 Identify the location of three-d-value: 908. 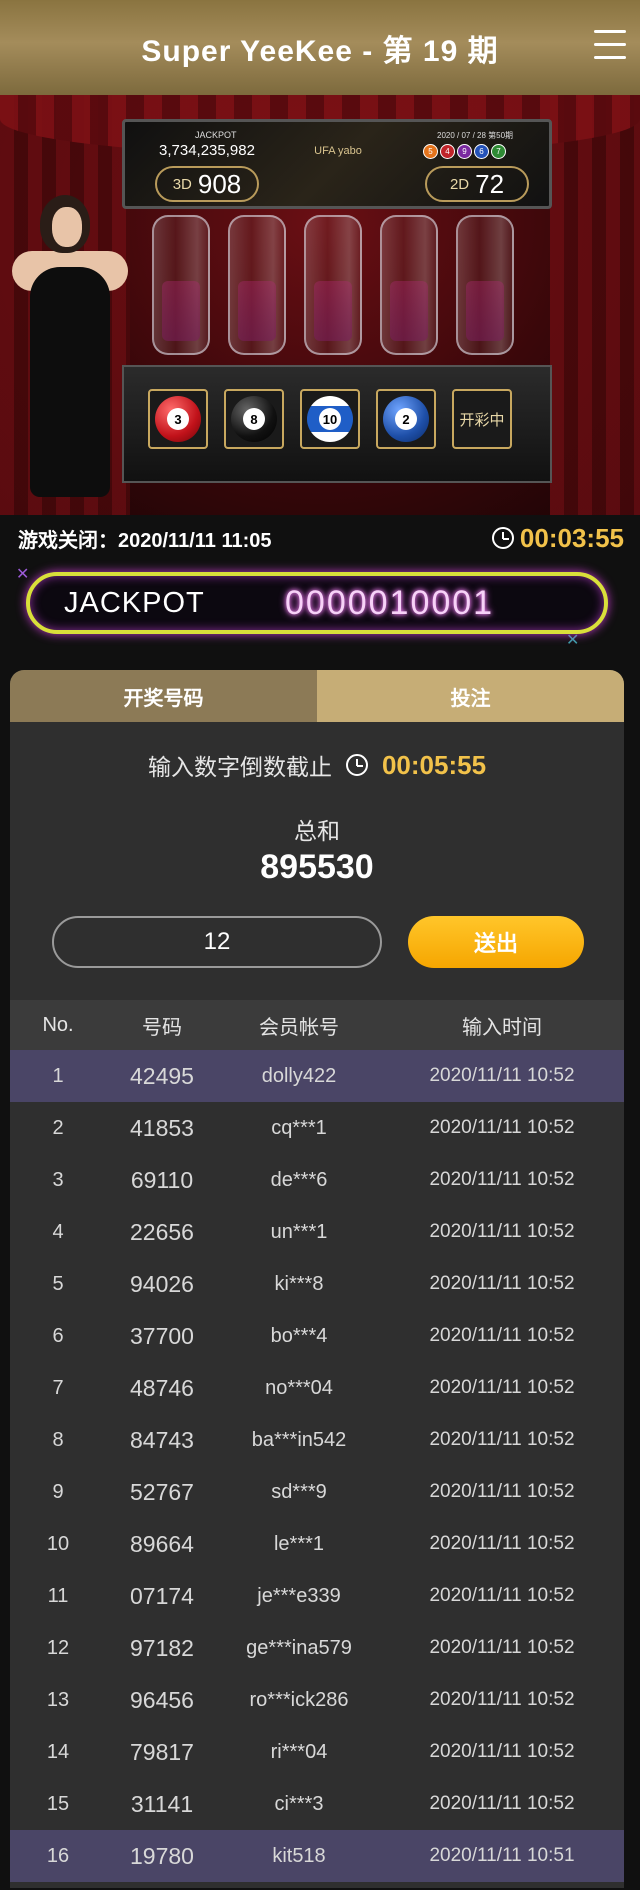
(219, 183).